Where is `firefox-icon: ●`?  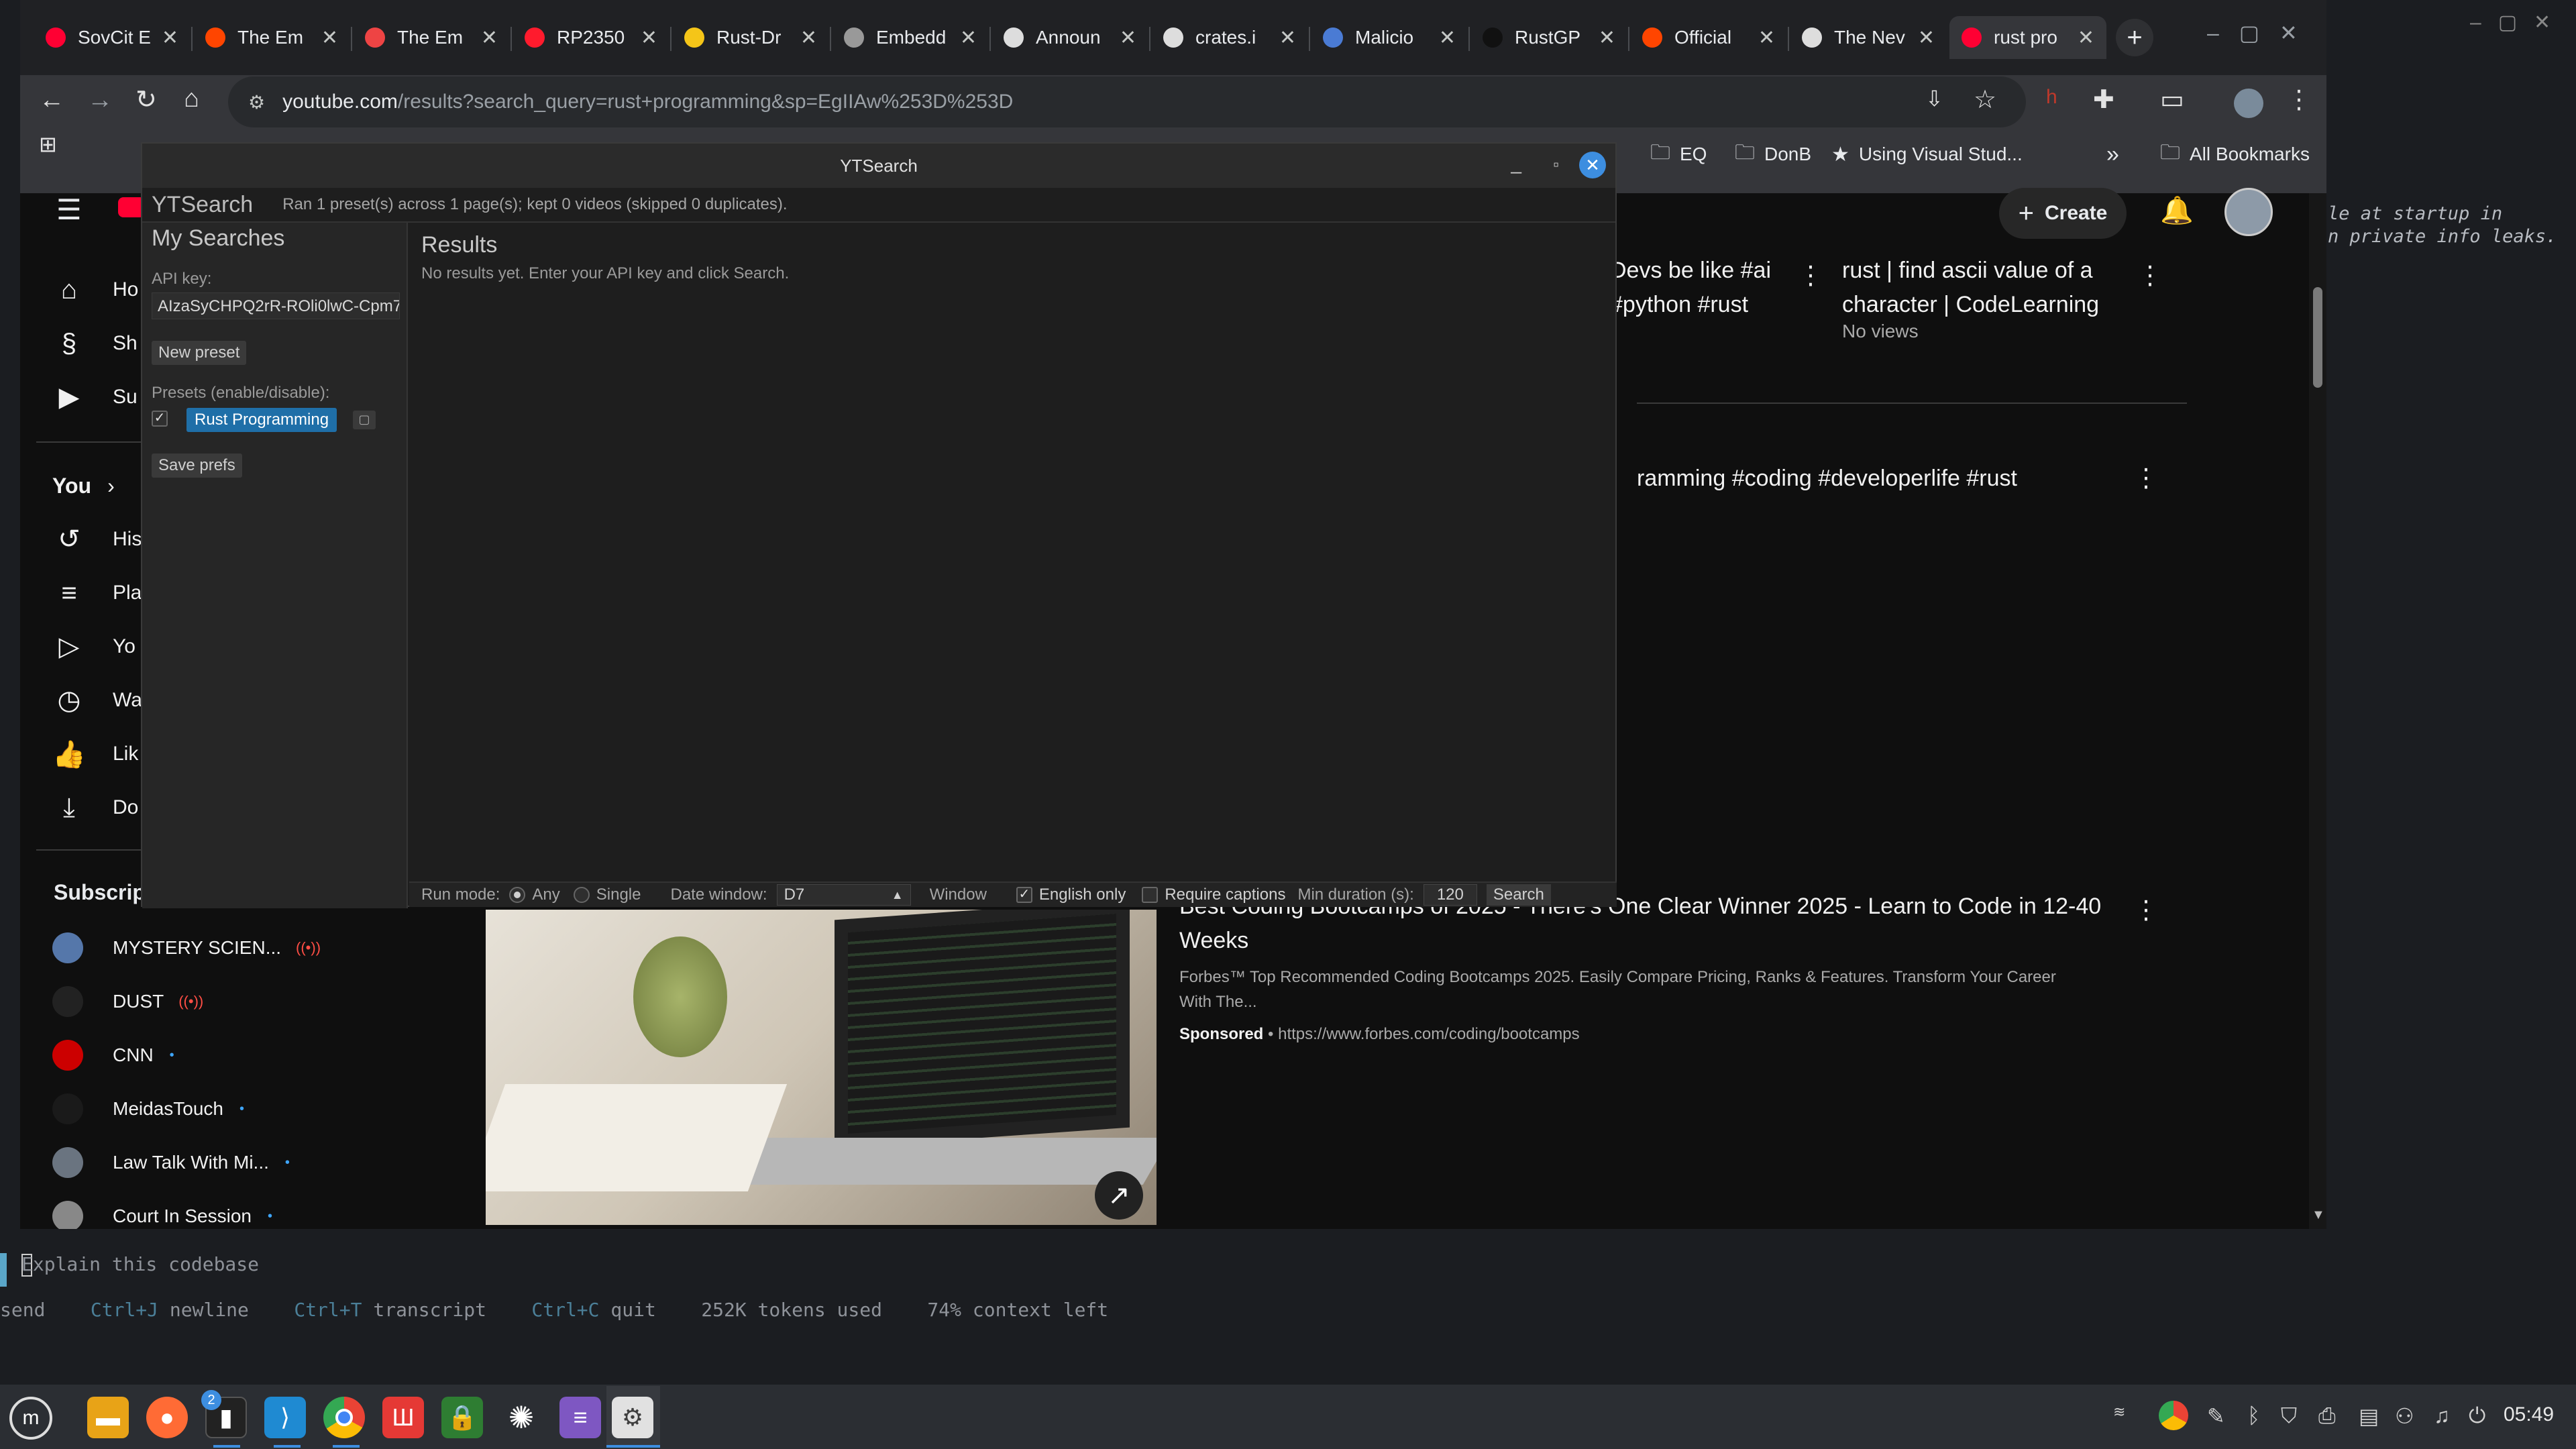 firefox-icon: ● is located at coordinates (167, 1417).